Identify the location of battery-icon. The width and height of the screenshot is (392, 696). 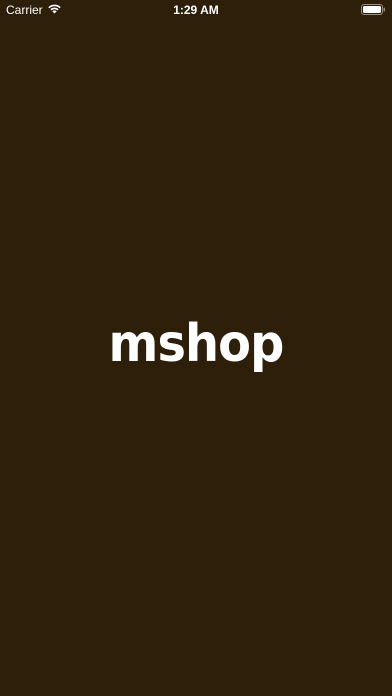
(373, 9).